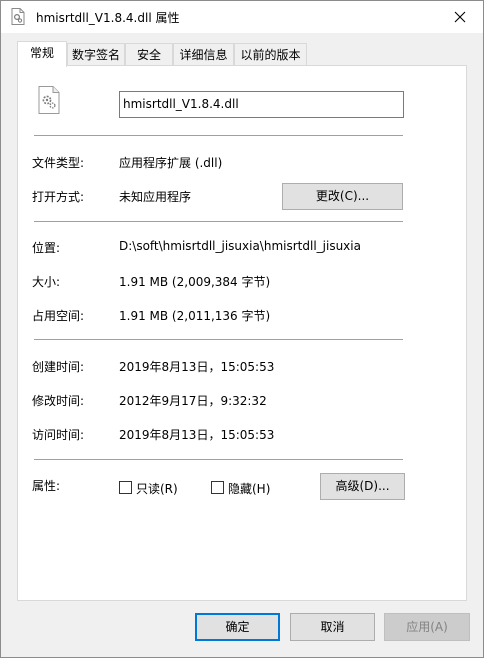  What do you see at coordinates (58, 401) in the screenshot?
I see `modified-label: 修改时间:` at bounding box center [58, 401].